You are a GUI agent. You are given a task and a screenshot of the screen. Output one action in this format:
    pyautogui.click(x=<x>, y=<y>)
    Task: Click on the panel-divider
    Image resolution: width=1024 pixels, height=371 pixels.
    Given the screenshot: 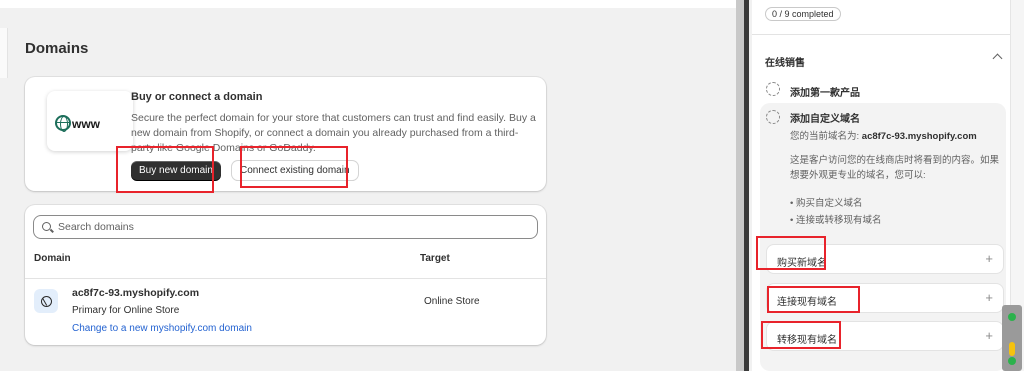 What is the action you would take?
    pyautogui.click(x=881, y=34)
    